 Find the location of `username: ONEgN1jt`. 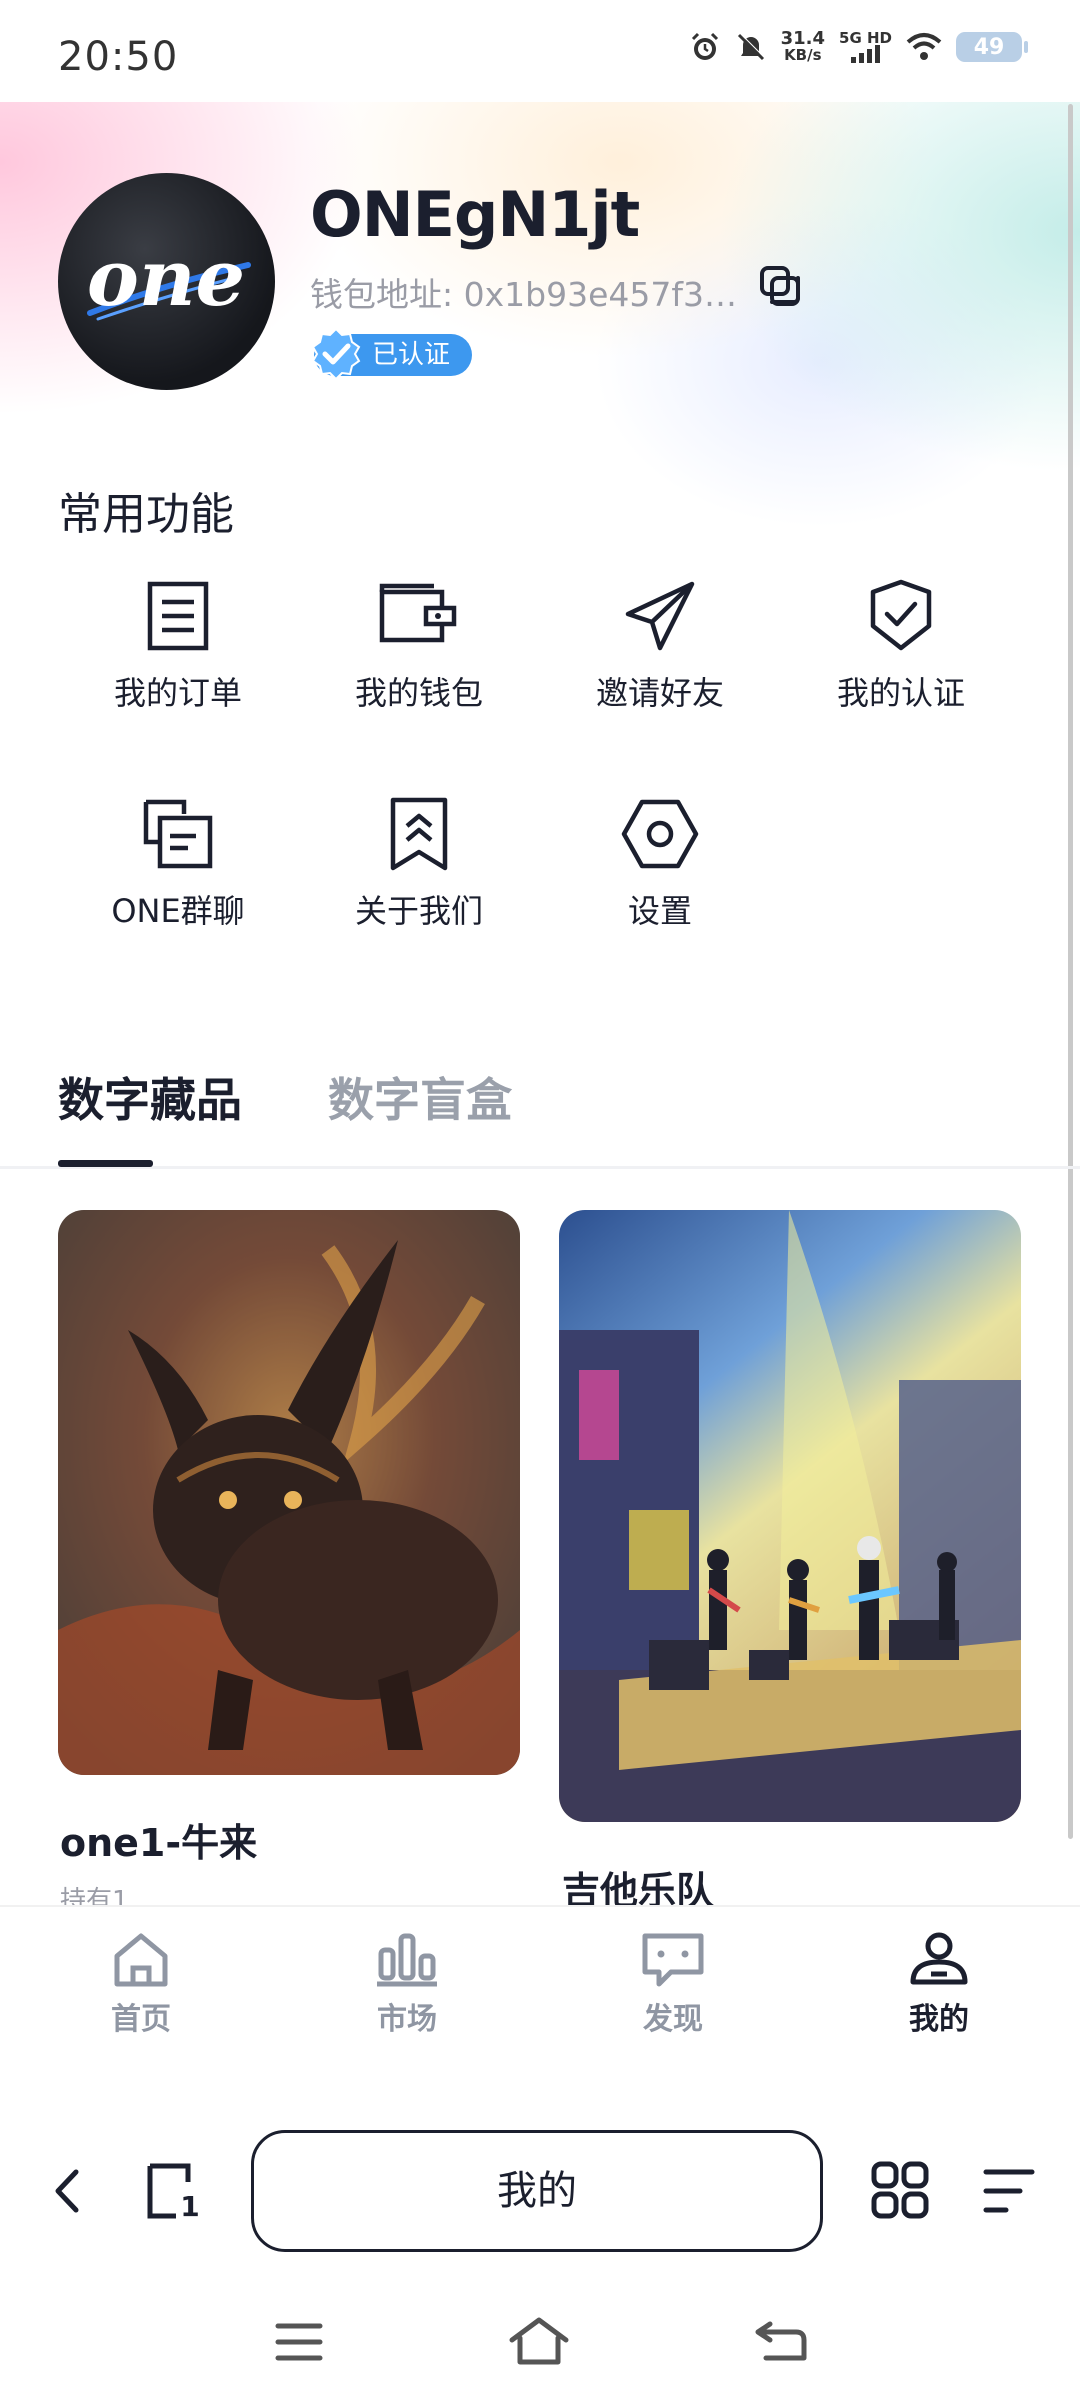

username: ONEgN1jt is located at coordinates (475, 214).